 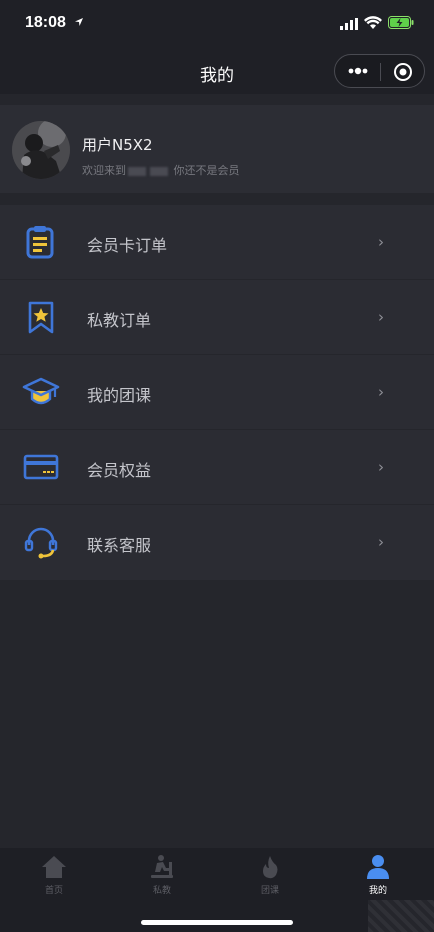 I want to click on tab-label: 私教, so click(x=161, y=891).